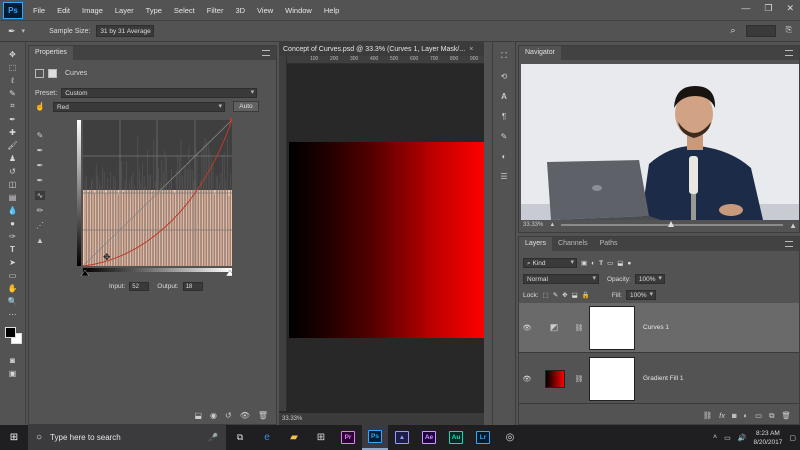  Describe the element at coordinates (13, 314) in the screenshot. I see `more-tools-icon: ⋯` at that location.